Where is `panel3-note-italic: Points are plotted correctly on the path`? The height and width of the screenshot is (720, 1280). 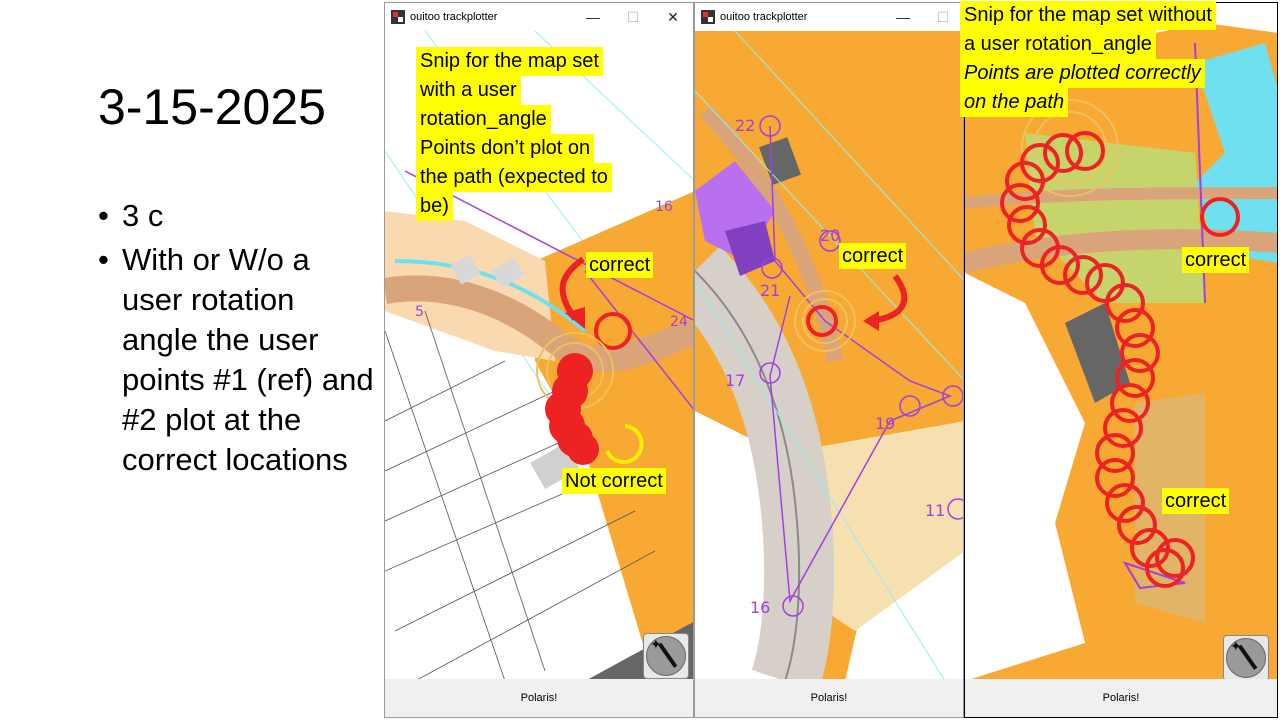
panel3-note-italic: Points are plotted correctly on the path is located at coordinates (1082, 88).